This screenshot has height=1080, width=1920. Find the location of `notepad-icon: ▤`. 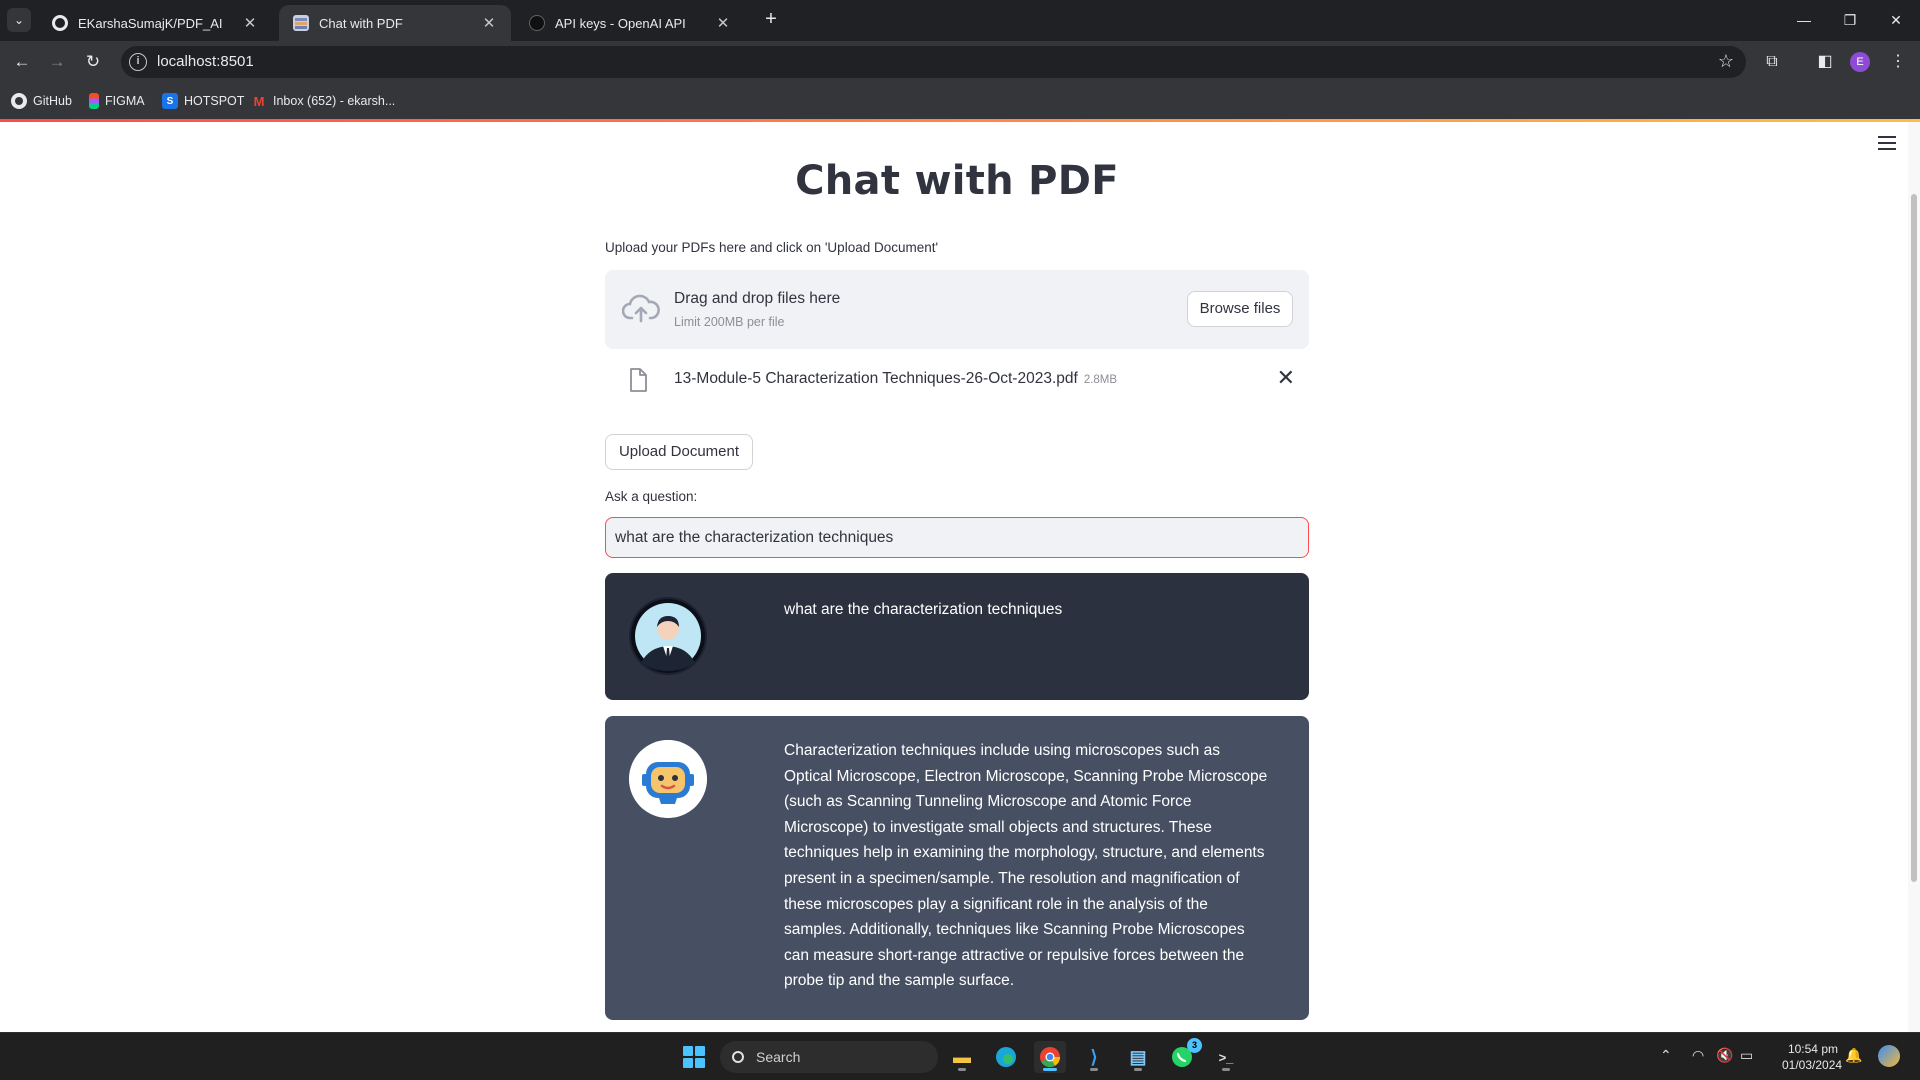

notepad-icon: ▤ is located at coordinates (1138, 1057).